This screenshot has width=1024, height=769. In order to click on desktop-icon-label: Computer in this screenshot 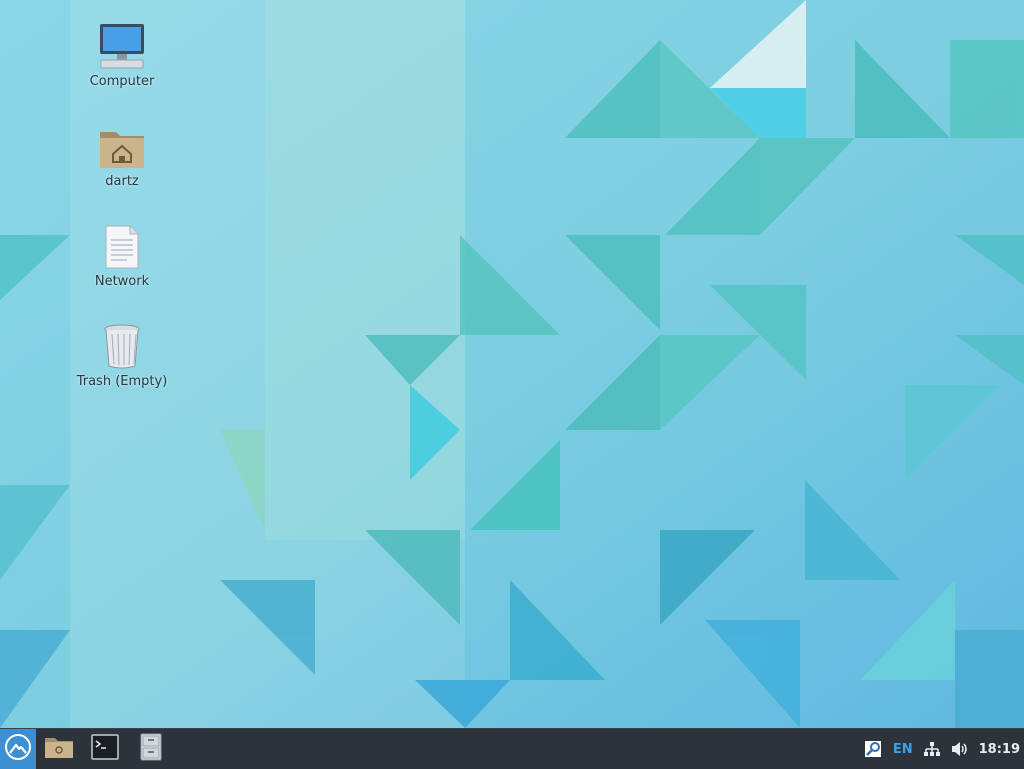, I will do `click(122, 81)`.